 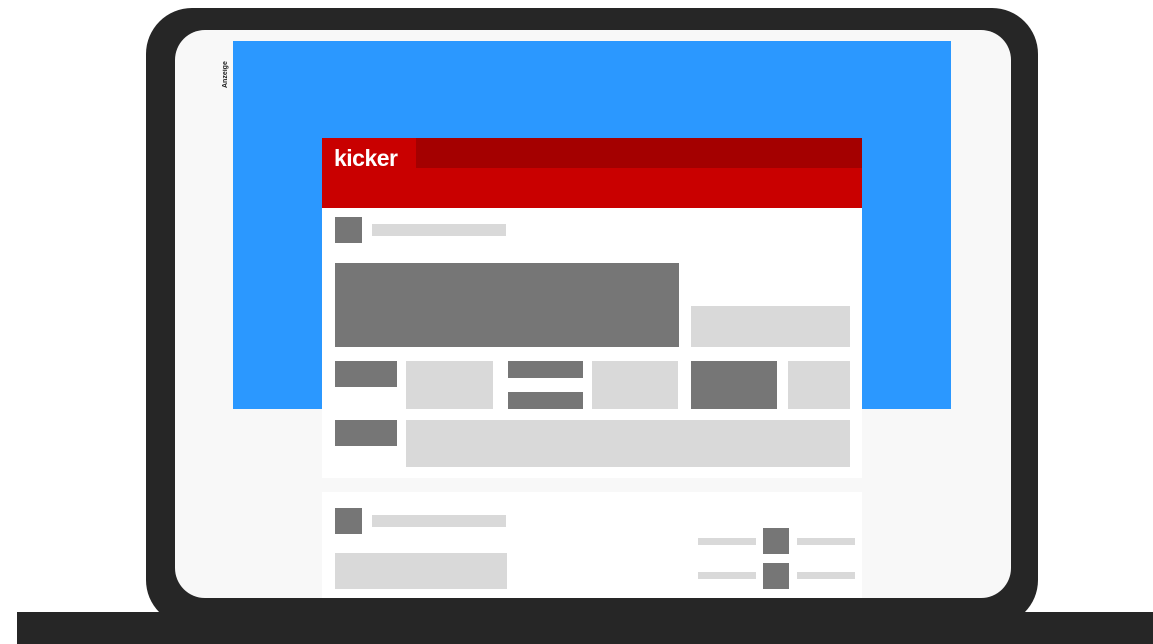 What do you see at coordinates (439, 230) in the screenshot?
I see `section-title-placeholder` at bounding box center [439, 230].